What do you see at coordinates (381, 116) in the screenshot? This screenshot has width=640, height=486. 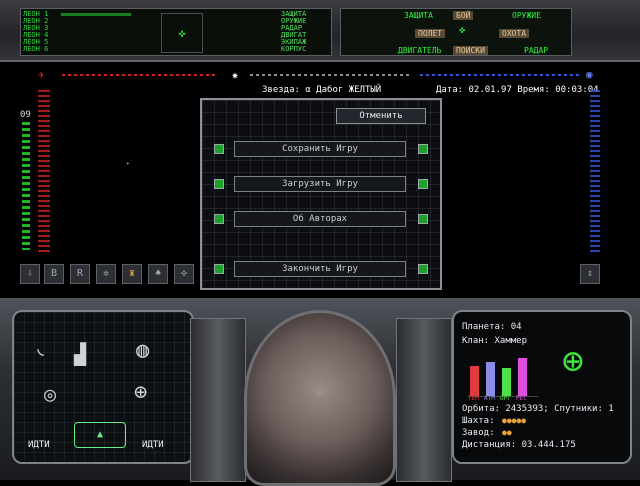 I see `cancel-button: Отменить` at bounding box center [381, 116].